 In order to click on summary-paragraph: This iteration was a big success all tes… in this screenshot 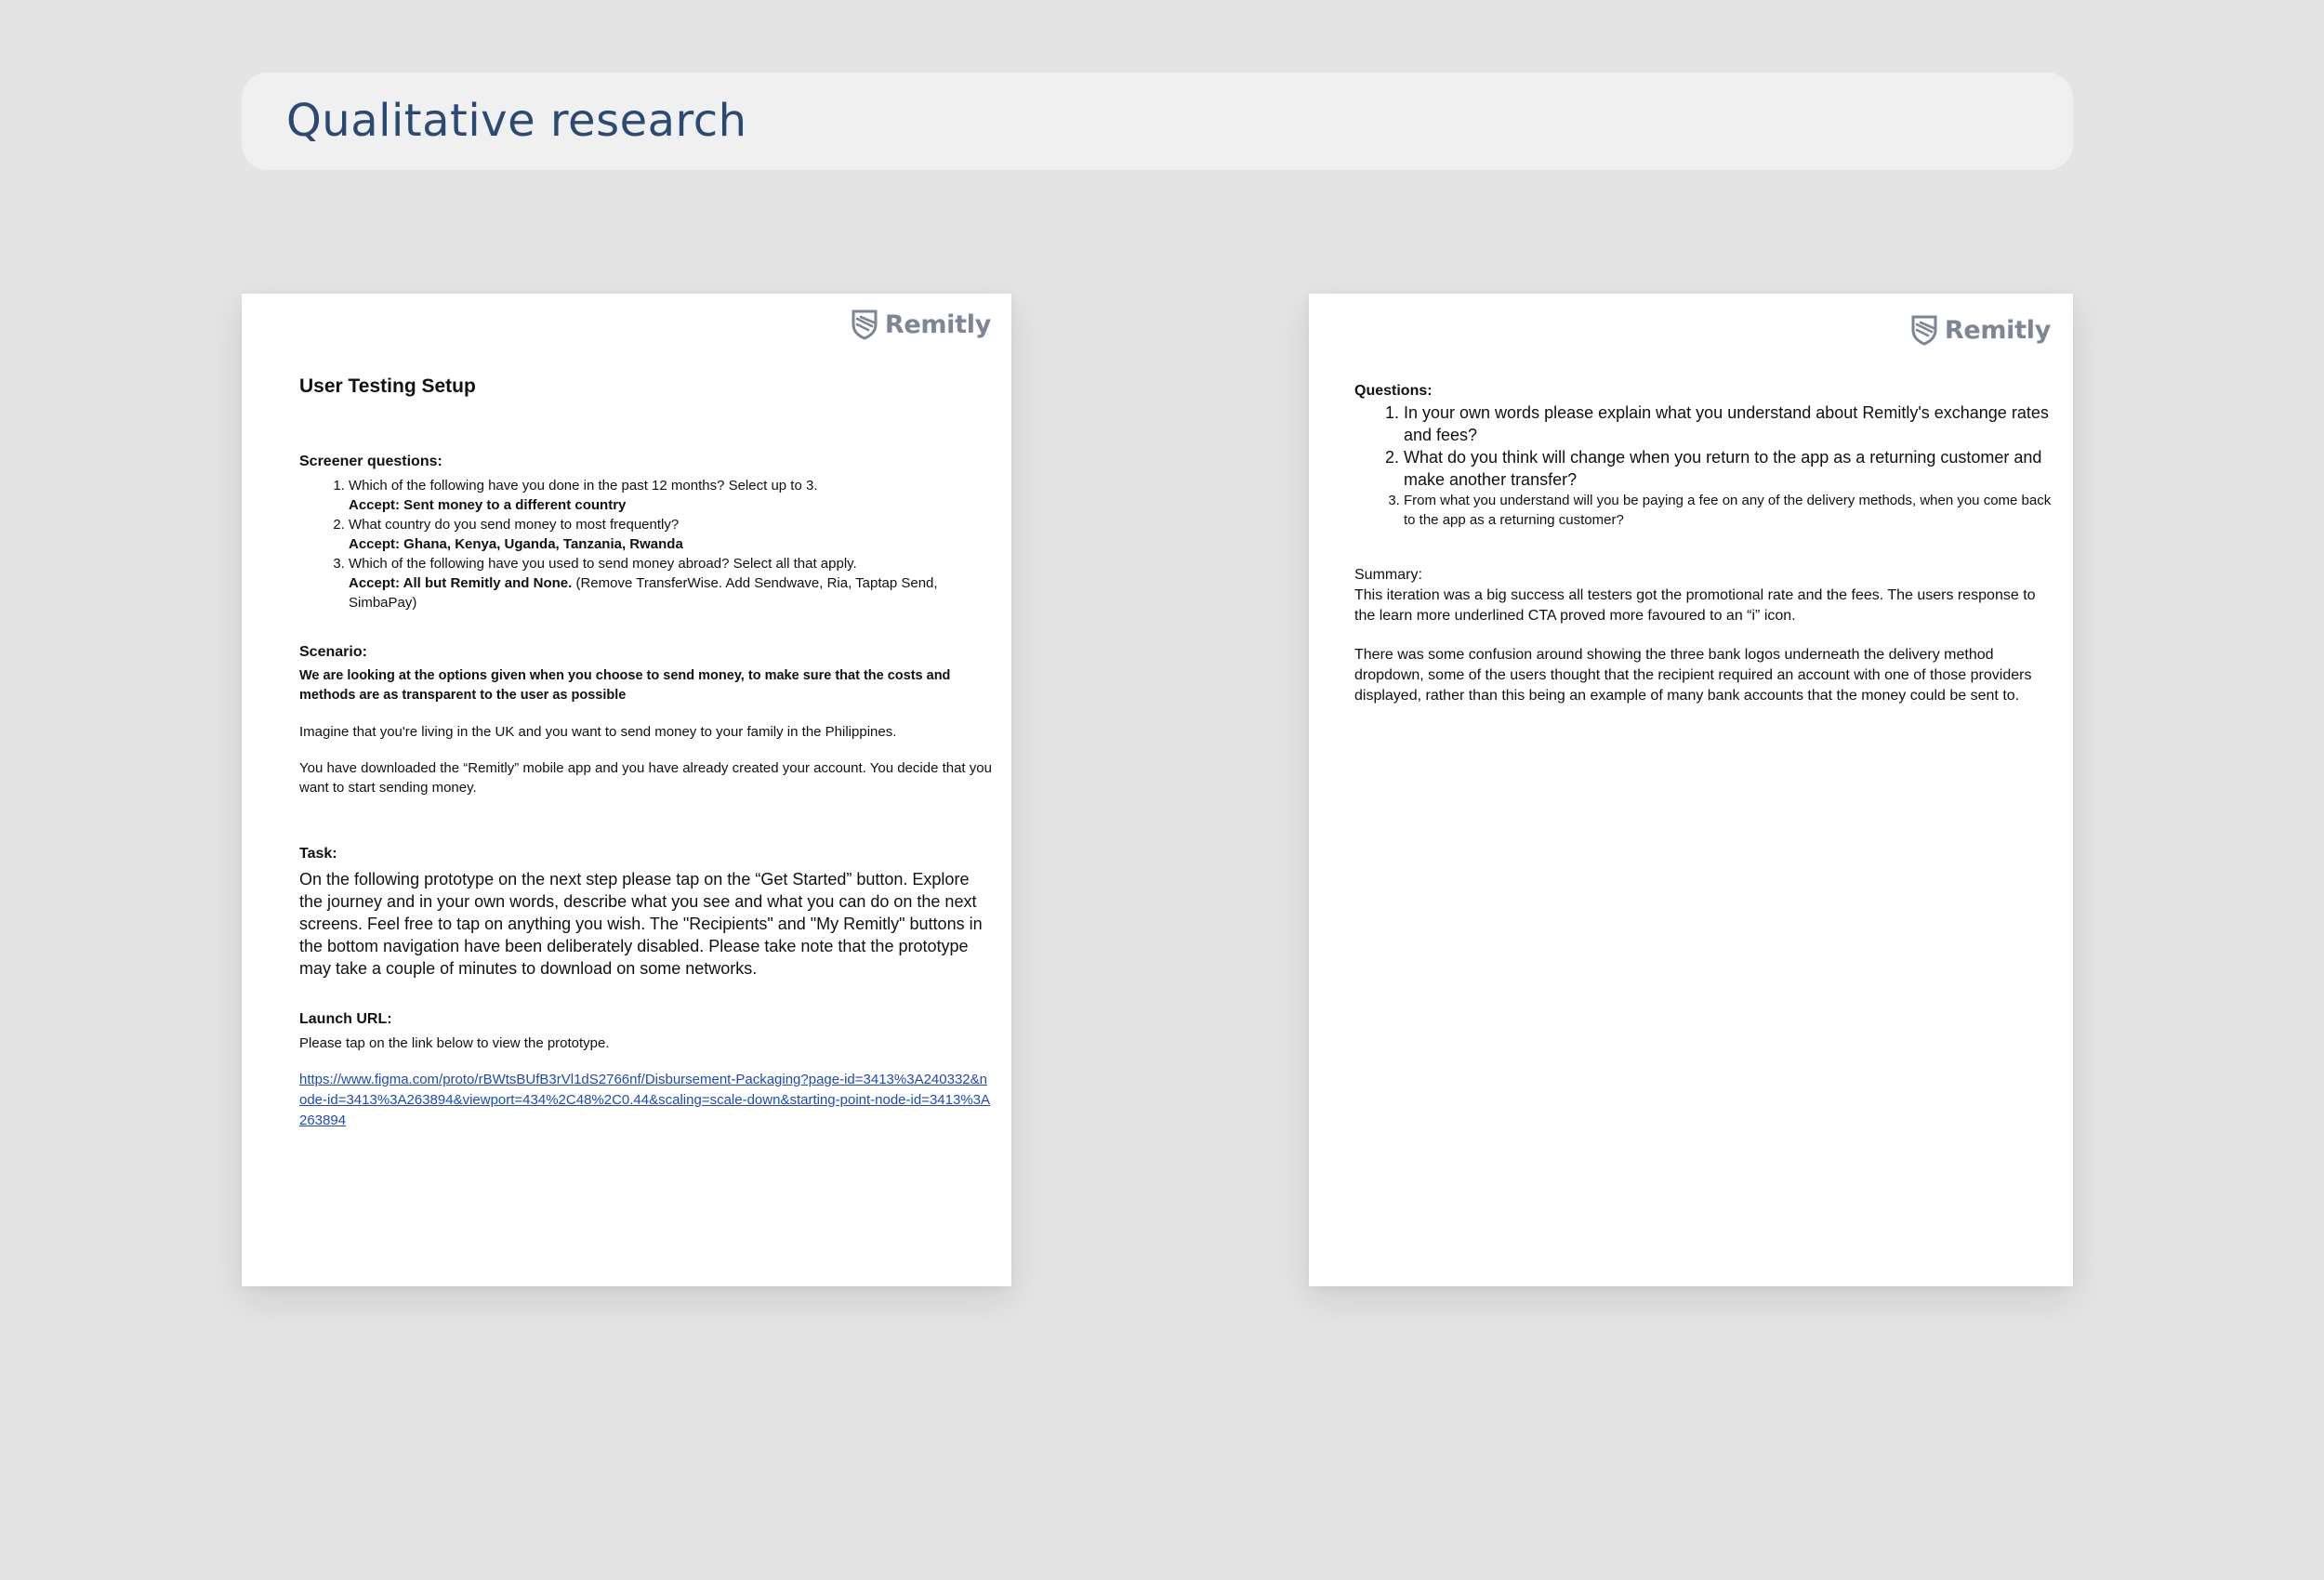, I will do `click(1695, 605)`.